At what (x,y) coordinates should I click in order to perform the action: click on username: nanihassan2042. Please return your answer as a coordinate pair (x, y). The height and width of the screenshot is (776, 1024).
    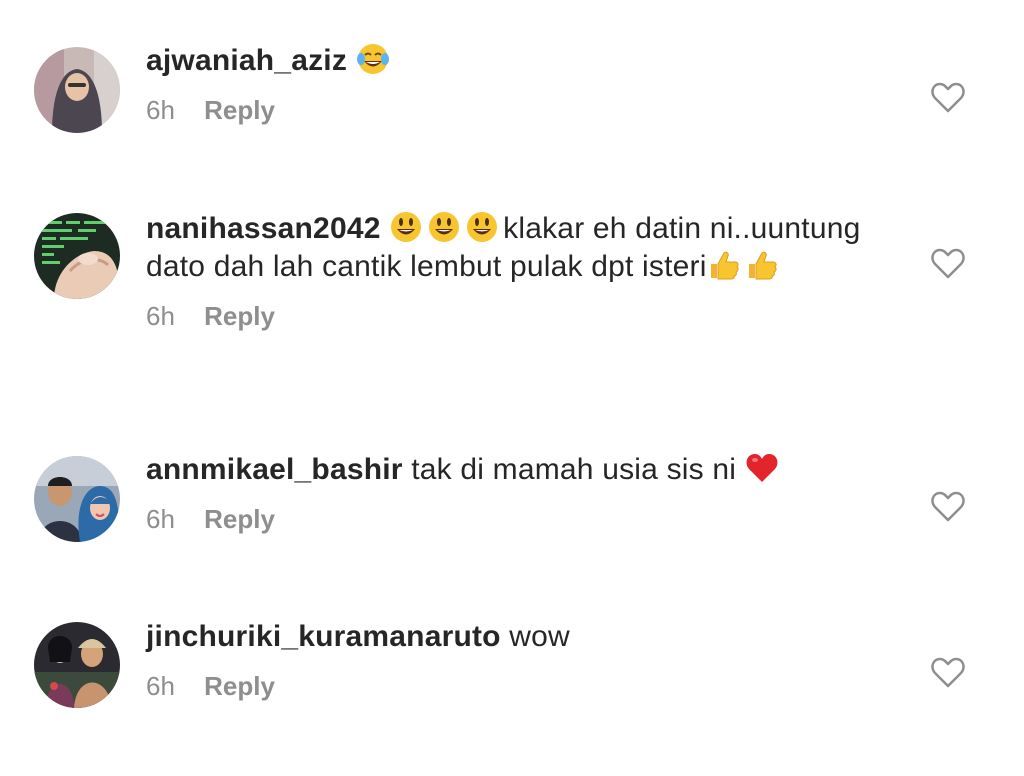
    Looking at the image, I should click on (263, 228).